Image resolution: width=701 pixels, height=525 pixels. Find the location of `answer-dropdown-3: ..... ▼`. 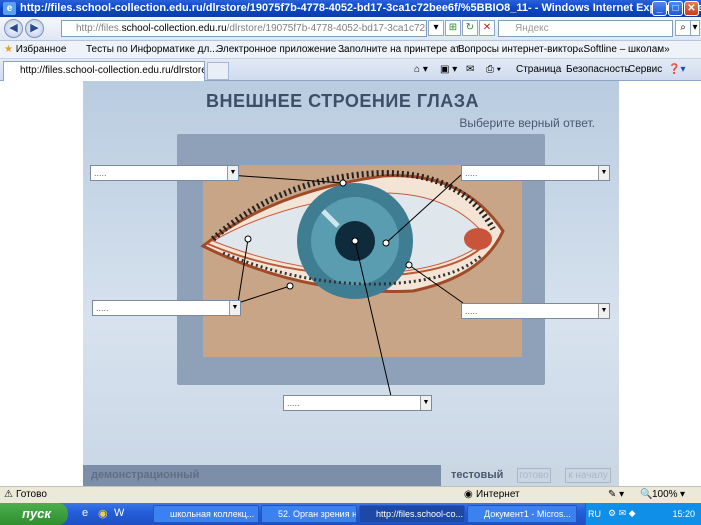

answer-dropdown-3: ..... ▼ is located at coordinates (166, 308).